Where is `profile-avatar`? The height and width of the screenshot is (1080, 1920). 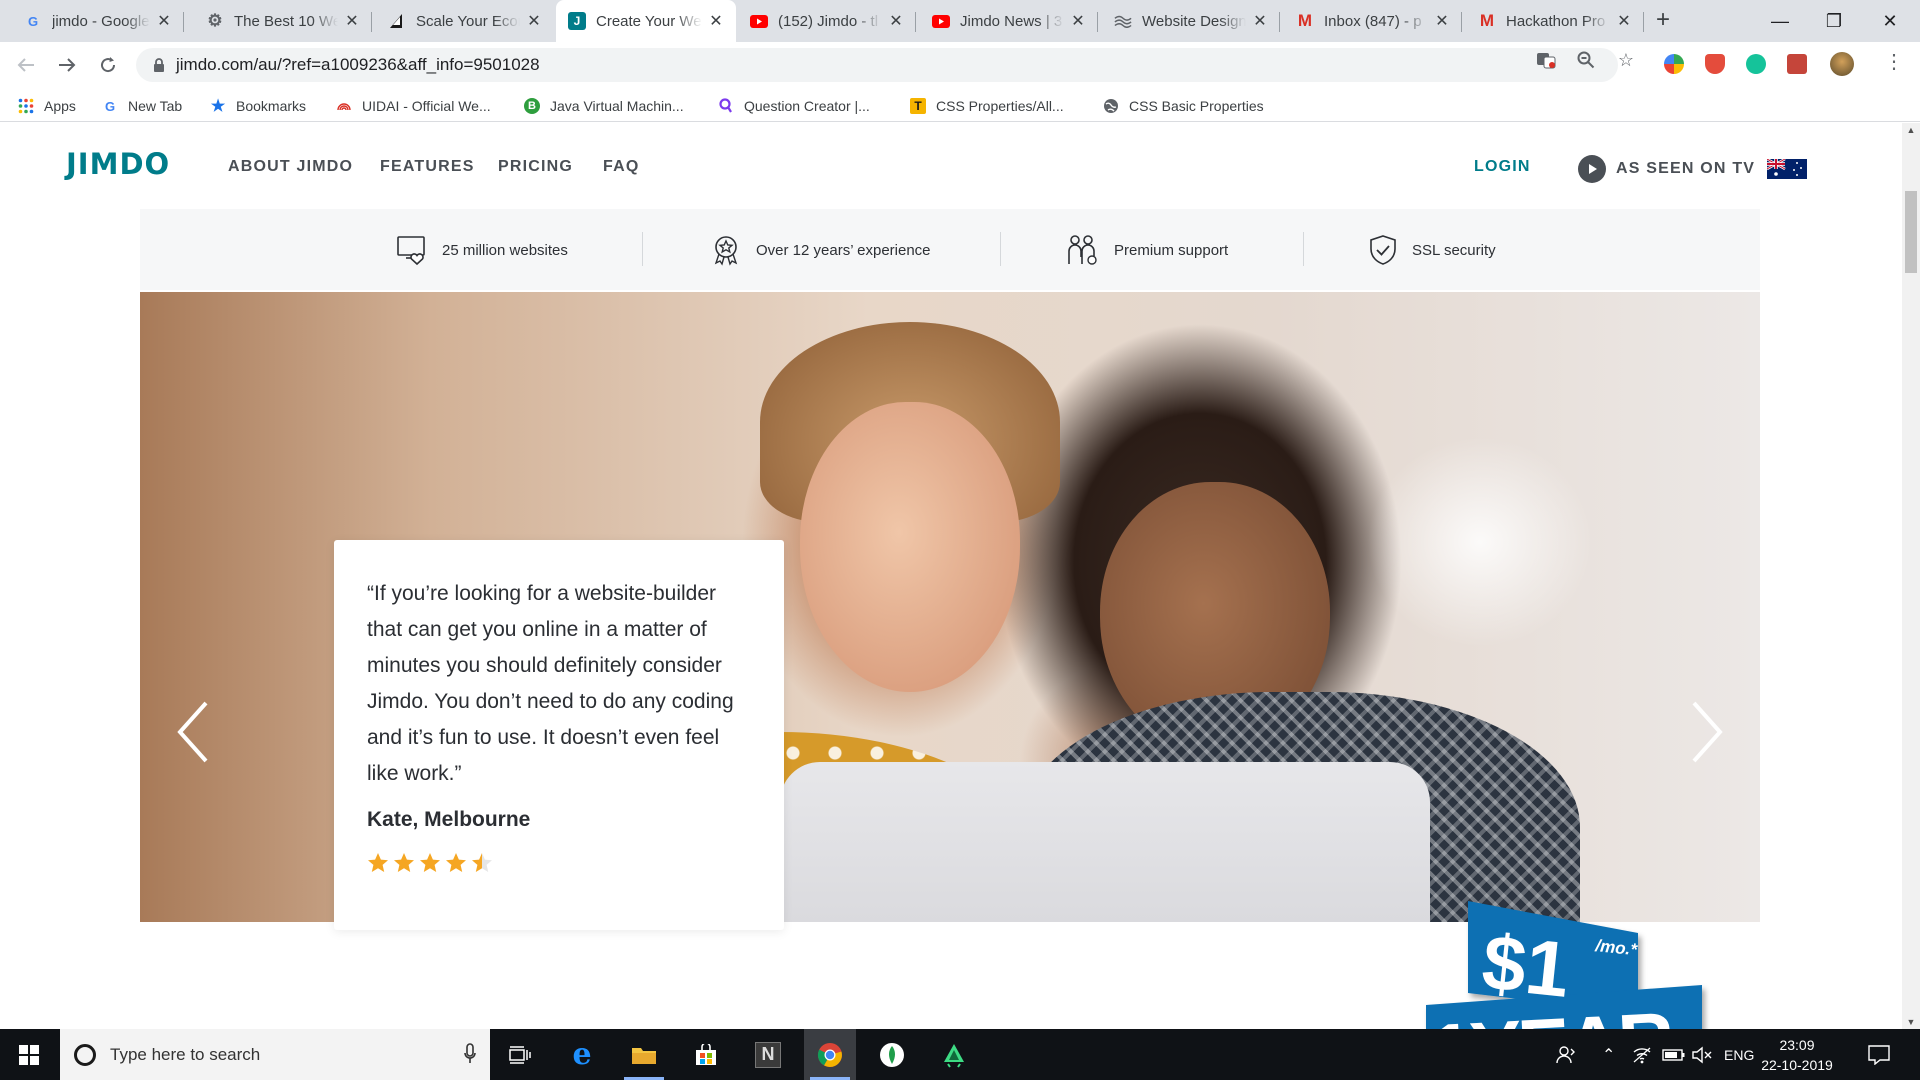 profile-avatar is located at coordinates (1842, 64).